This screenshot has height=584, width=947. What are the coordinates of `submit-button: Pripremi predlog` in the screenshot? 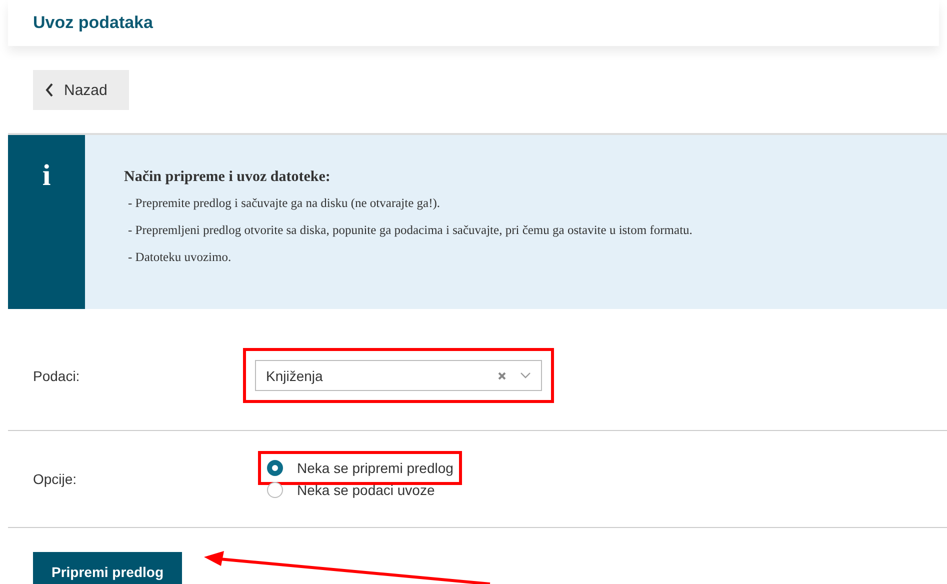 It's located at (107, 568).